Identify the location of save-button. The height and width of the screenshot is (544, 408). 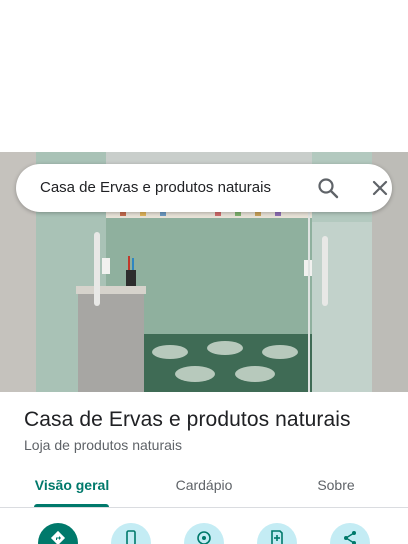
(277, 533).